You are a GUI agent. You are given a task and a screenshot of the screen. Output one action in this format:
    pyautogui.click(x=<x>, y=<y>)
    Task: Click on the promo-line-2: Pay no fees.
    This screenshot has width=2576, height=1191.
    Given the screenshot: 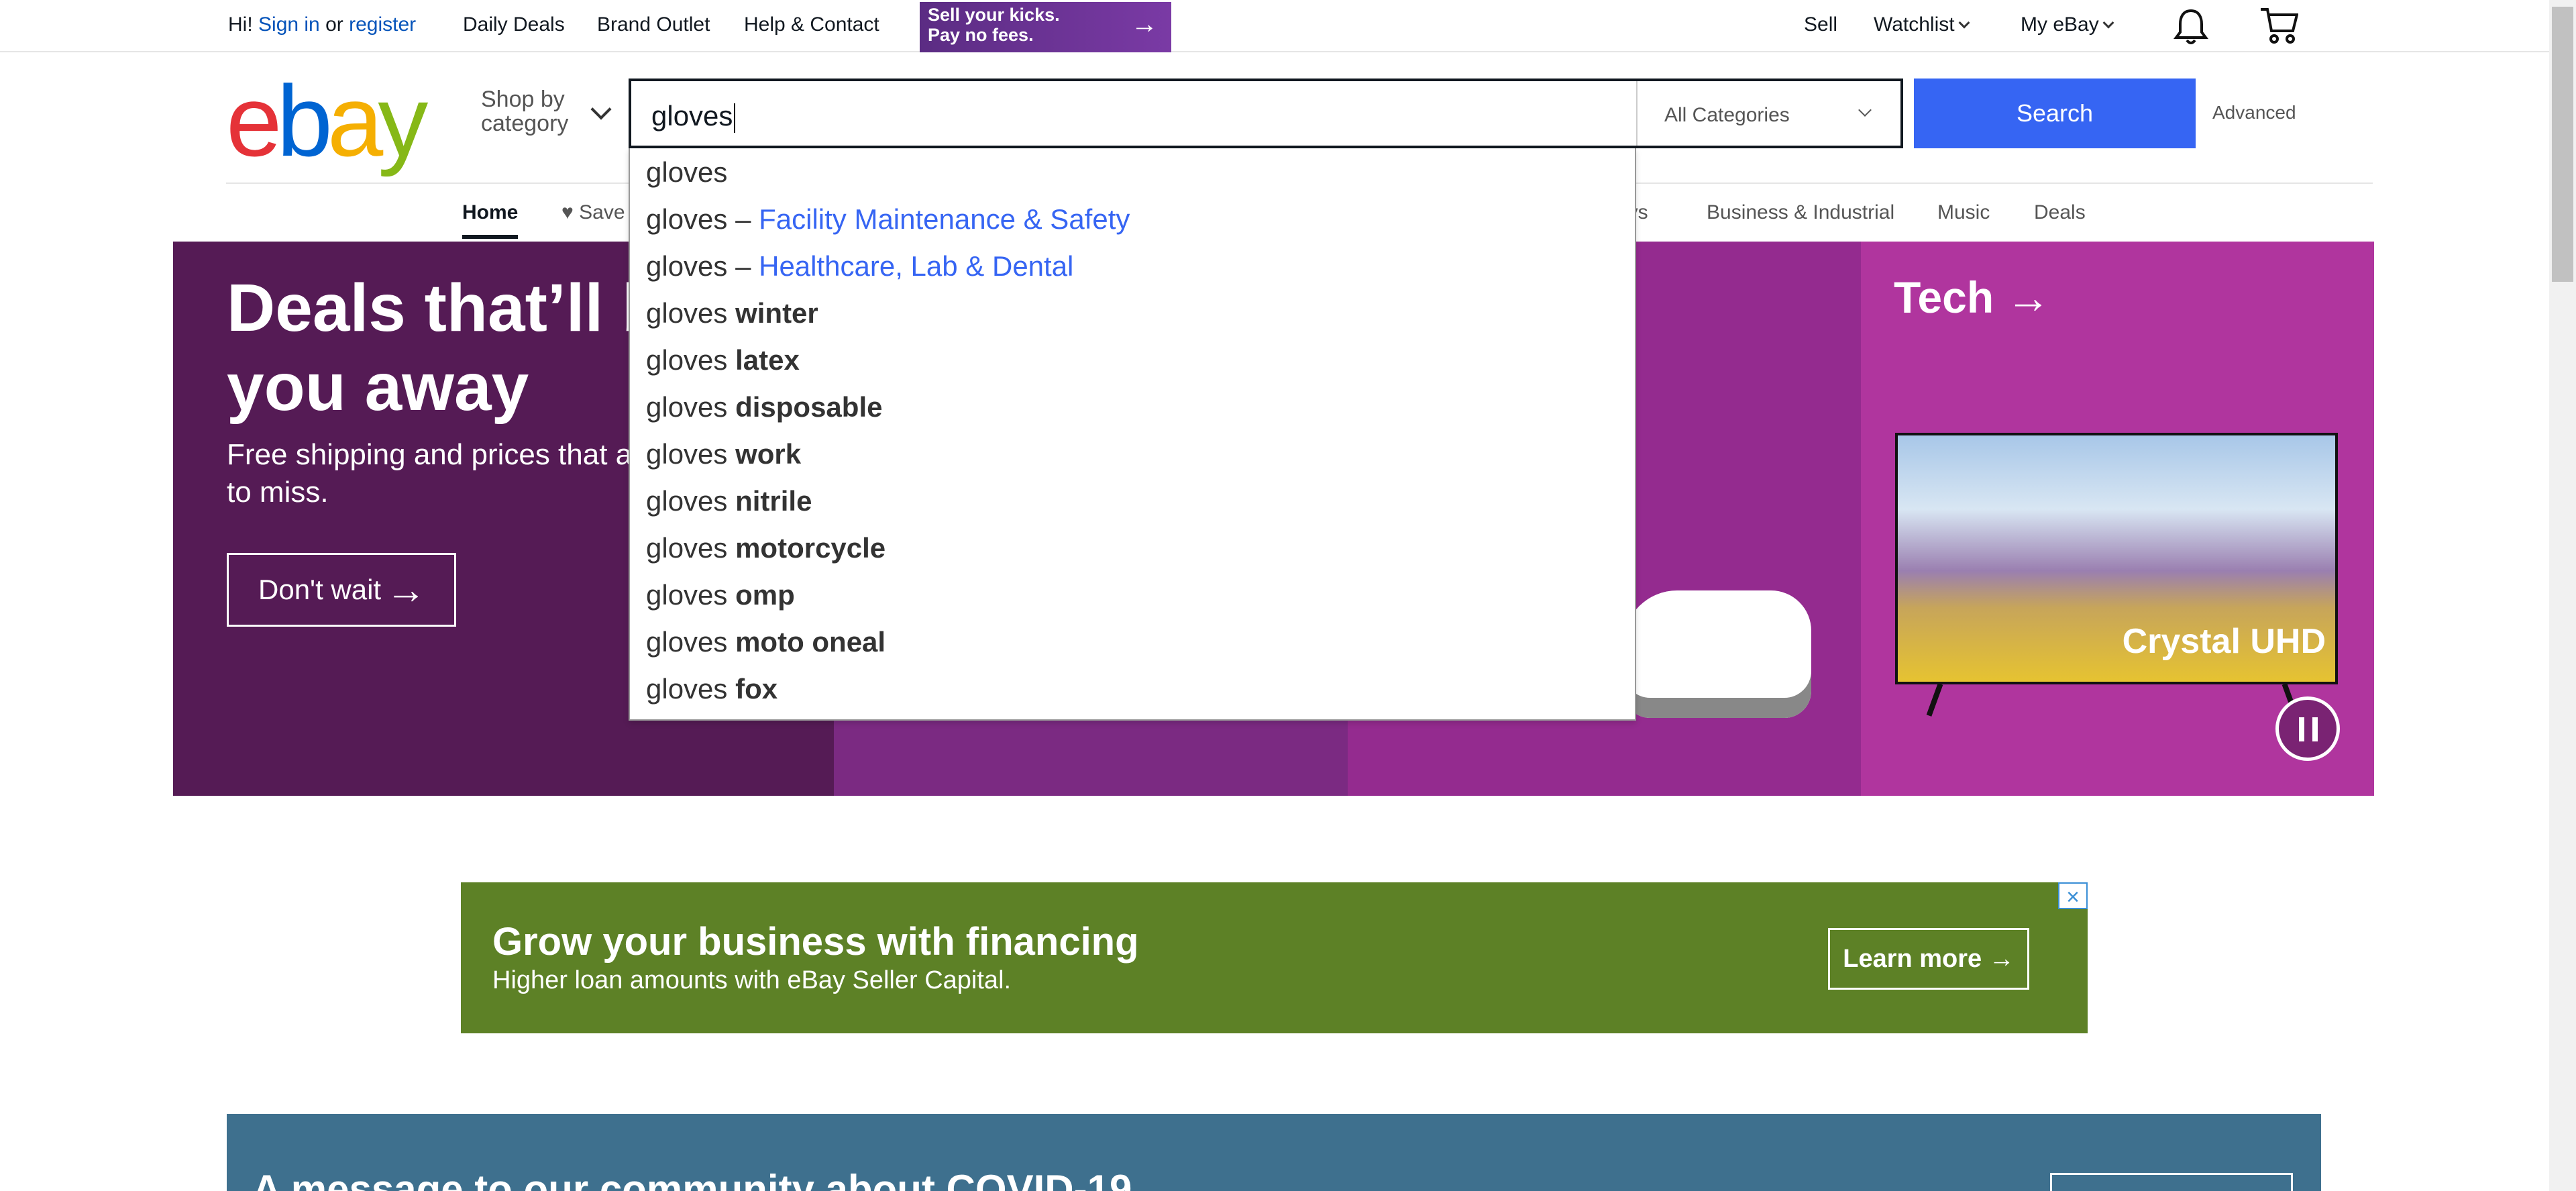 What is the action you would take?
    pyautogui.click(x=981, y=35)
    